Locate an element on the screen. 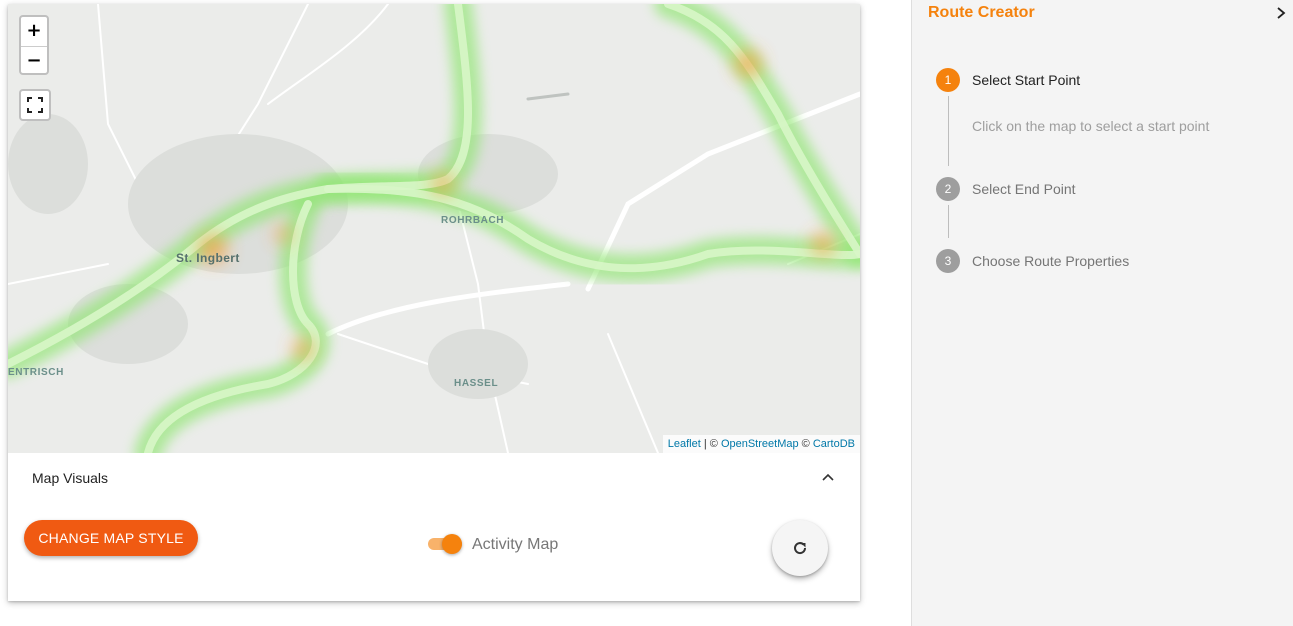 The image size is (1293, 626). map-visuals-title: Map Visuals is located at coordinates (70, 477).